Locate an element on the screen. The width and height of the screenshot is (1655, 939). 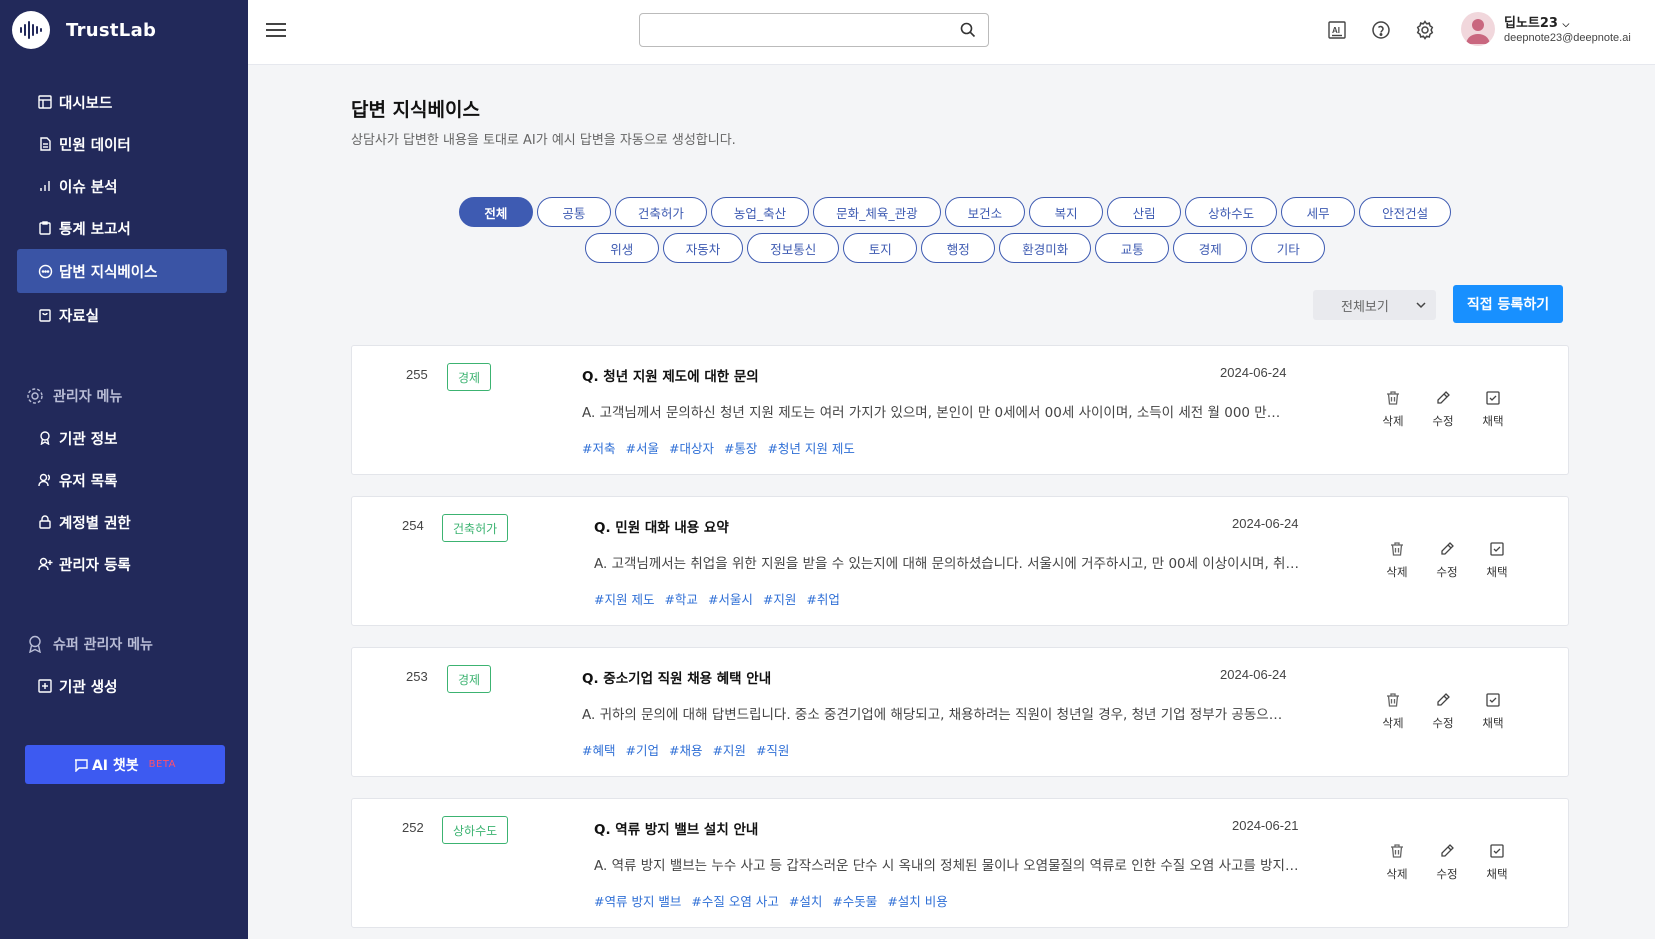
category-chip: 농업_축산 is located at coordinates (760, 212).